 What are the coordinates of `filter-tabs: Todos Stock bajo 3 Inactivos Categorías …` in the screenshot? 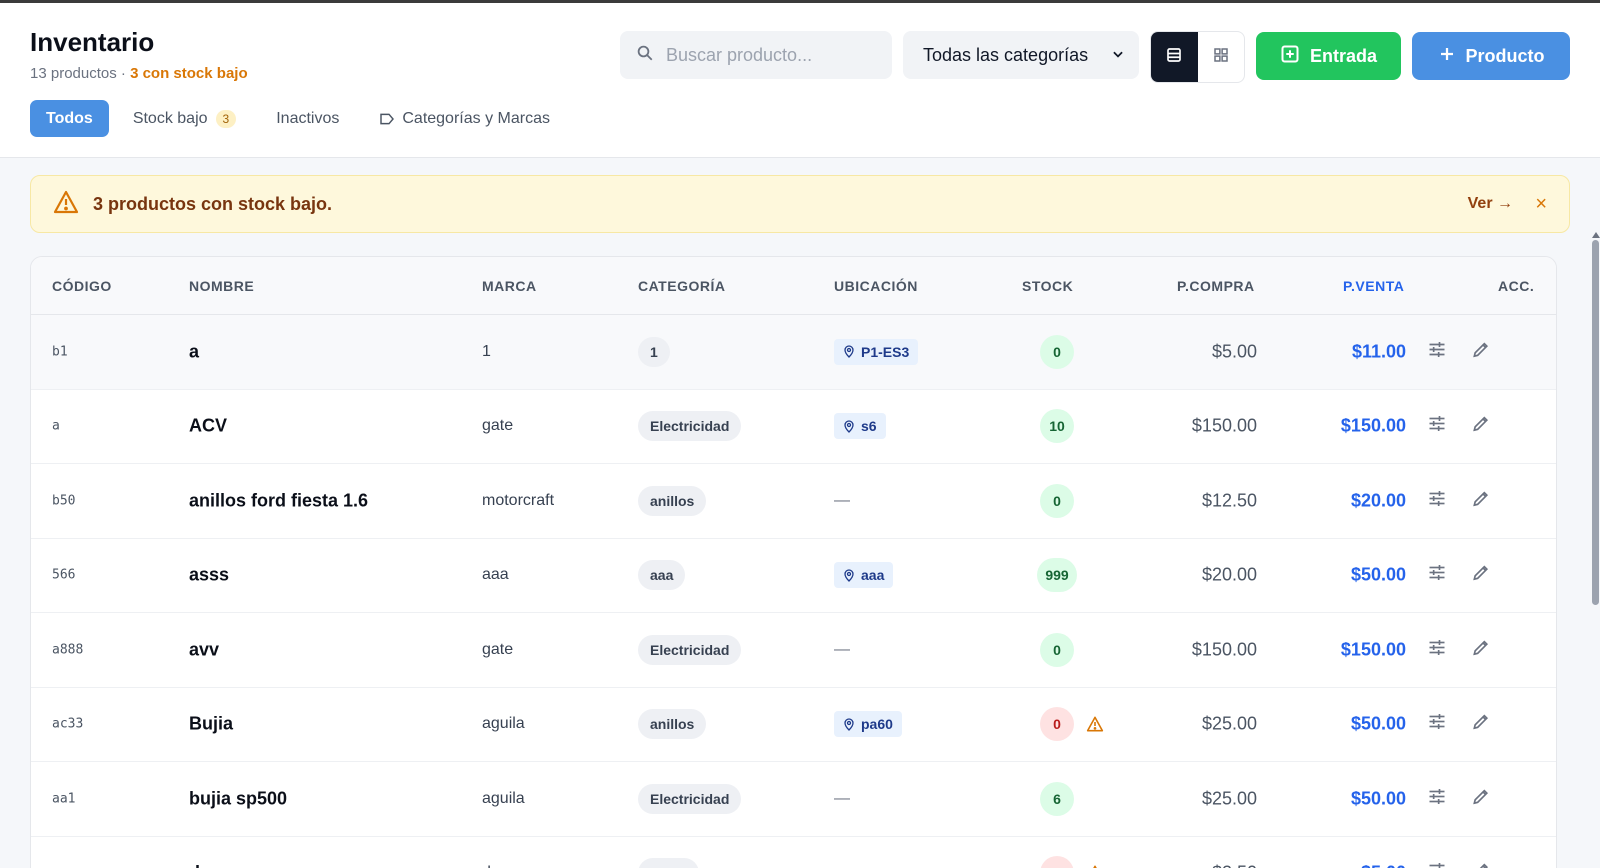 It's located at (302, 118).